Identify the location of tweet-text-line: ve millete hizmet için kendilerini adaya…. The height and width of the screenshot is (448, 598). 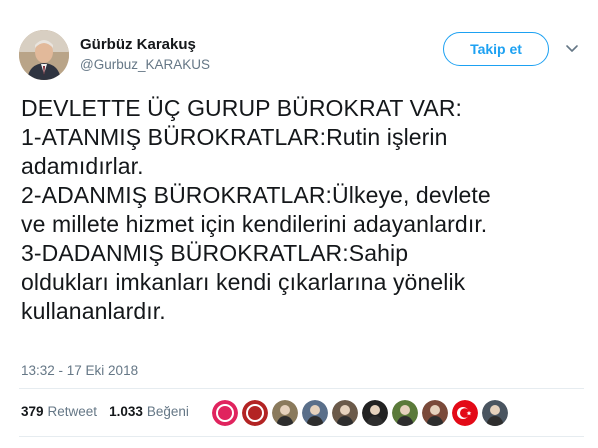
(254, 224).